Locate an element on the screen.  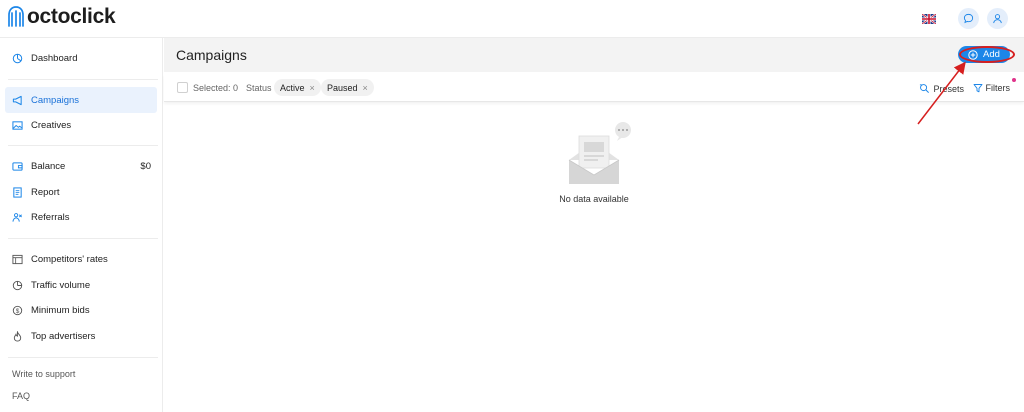
user-button is located at coordinates (997, 18).